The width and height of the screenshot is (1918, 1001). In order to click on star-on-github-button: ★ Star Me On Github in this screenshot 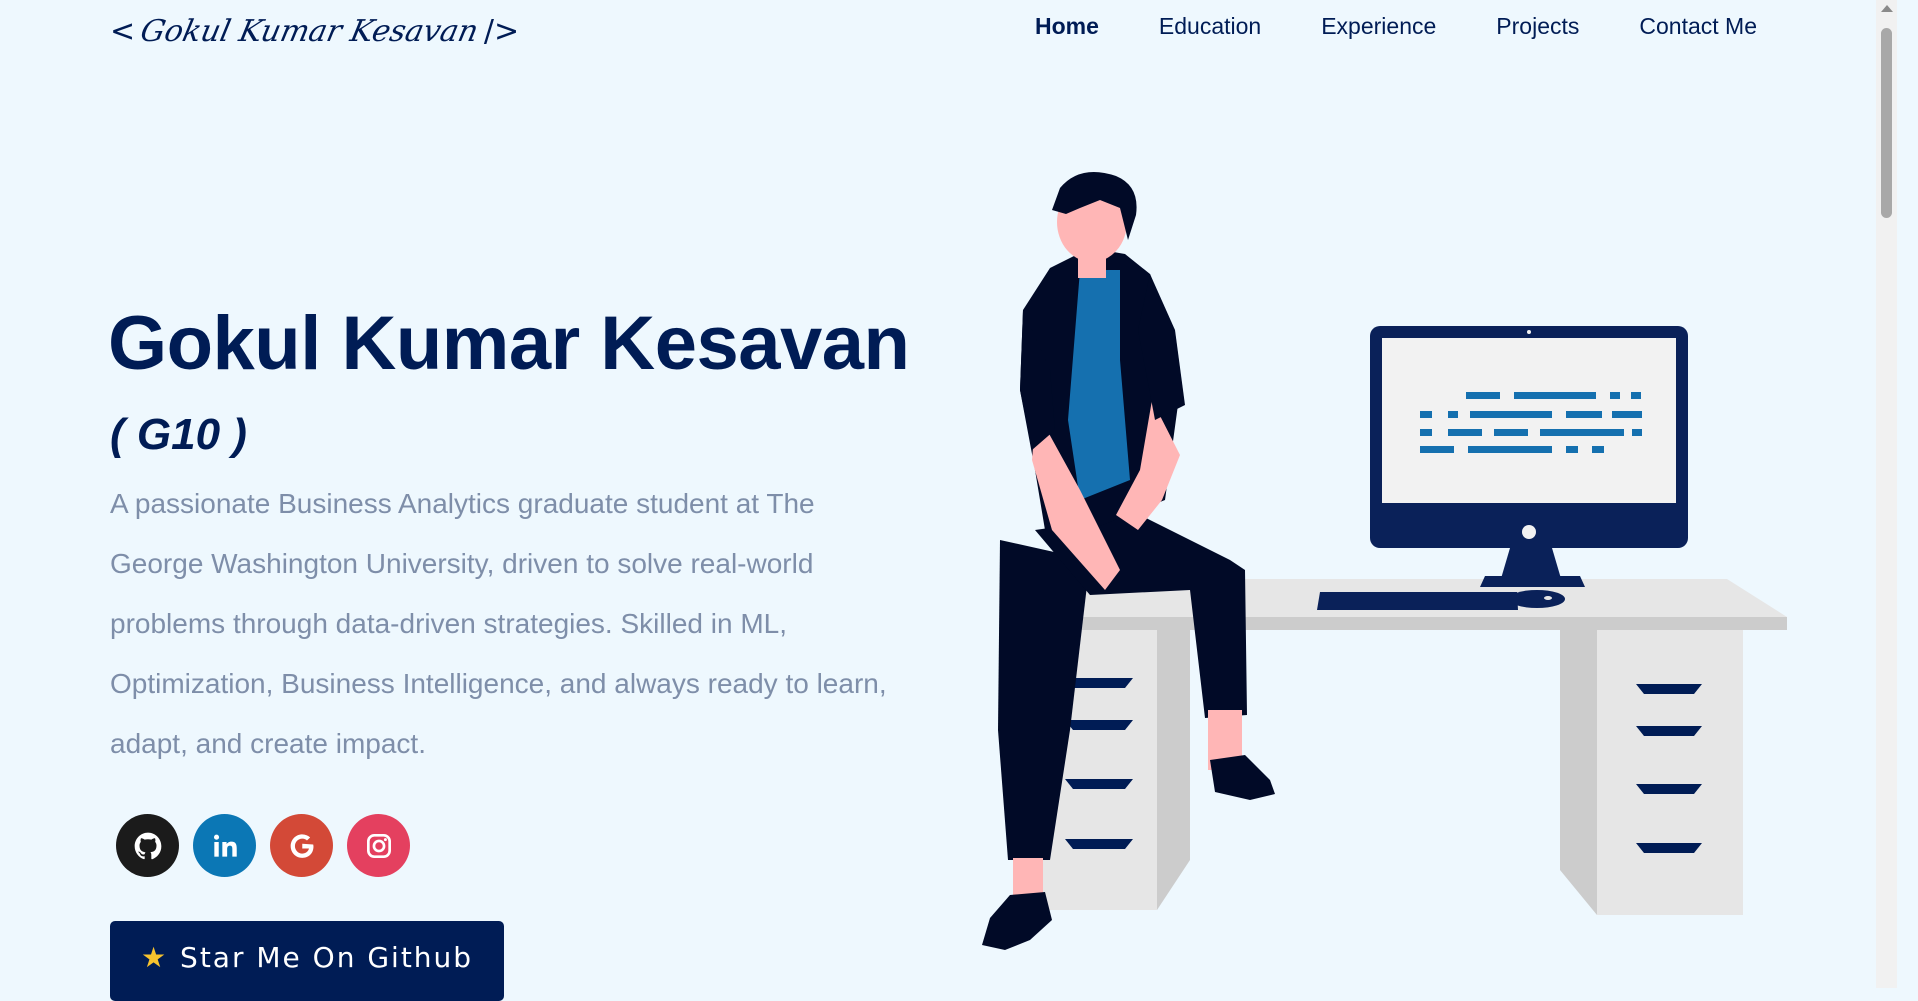, I will do `click(307, 961)`.